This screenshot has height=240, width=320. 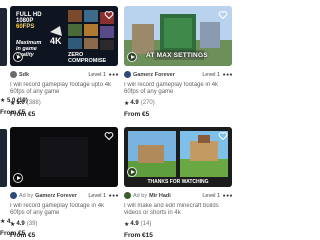 I want to click on seller-row: Ad by Gamerz Forever Level 1 ● ● ●, so click(x=64, y=195).